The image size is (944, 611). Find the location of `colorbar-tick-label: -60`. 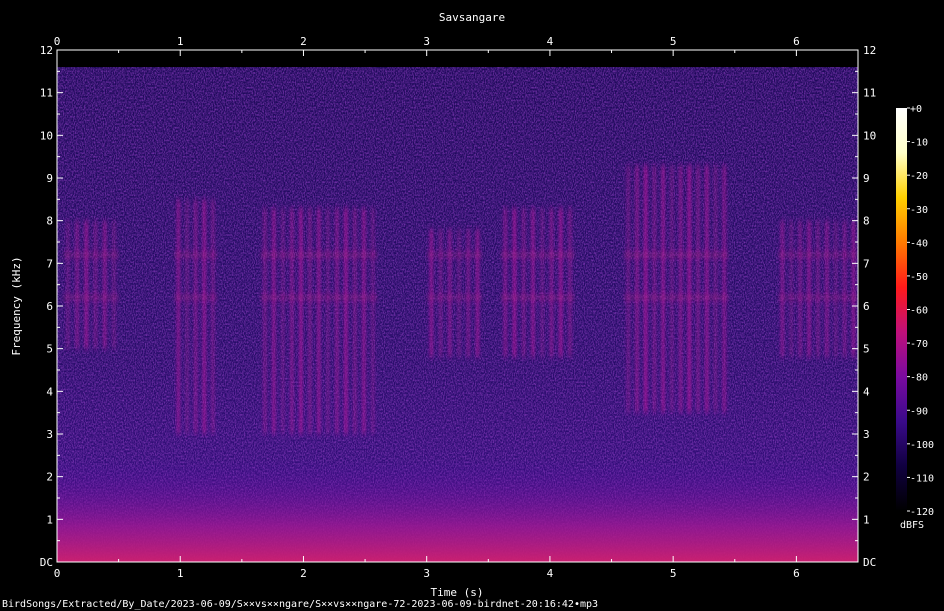

colorbar-tick-label: -60 is located at coordinates (919, 311).